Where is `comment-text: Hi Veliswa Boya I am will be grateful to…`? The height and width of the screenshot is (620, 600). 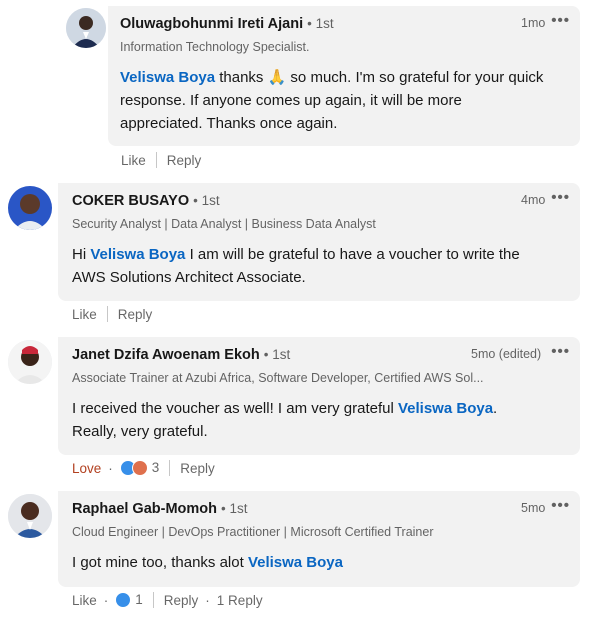 comment-text: Hi Veliswa Boya I am will be grateful to… is located at coordinates (322, 266).